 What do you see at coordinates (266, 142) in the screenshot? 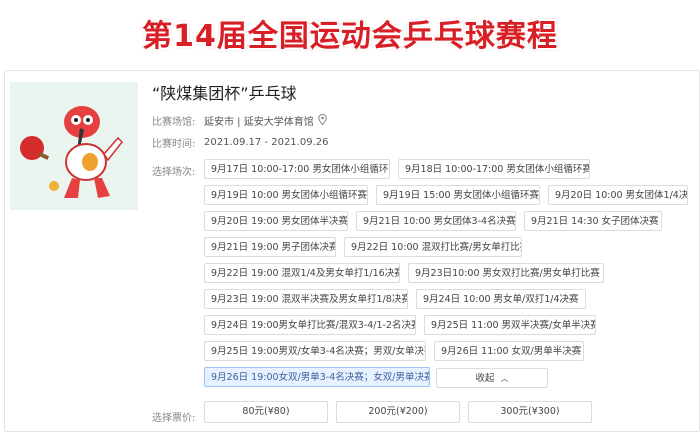
I see `time-value: 2021.09.17 - 2021.09.26` at bounding box center [266, 142].